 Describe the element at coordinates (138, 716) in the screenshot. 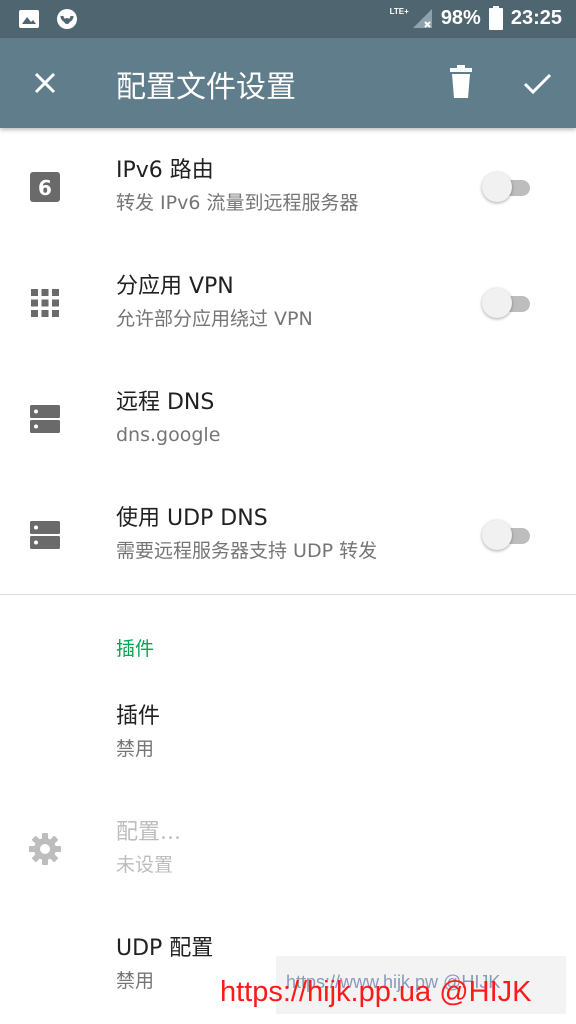

I see `setting-title: 插件` at that location.